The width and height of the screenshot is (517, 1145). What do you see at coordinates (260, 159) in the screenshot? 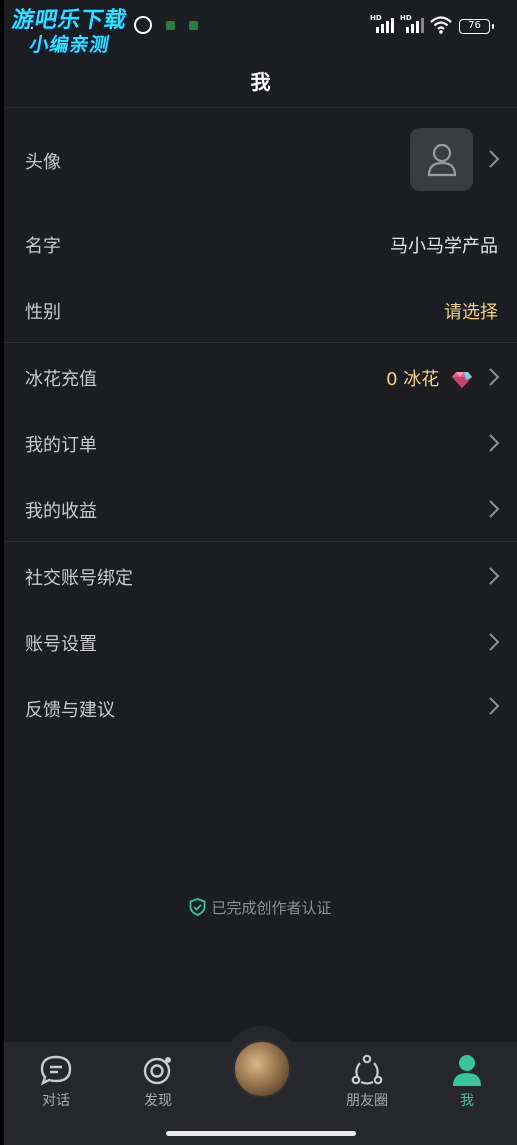
I see `avatar-row: 头像` at bounding box center [260, 159].